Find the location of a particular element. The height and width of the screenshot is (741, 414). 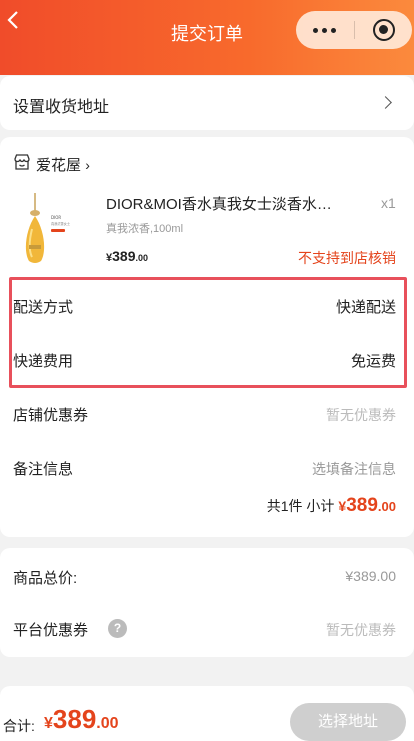

shop-icon is located at coordinates (22, 162).